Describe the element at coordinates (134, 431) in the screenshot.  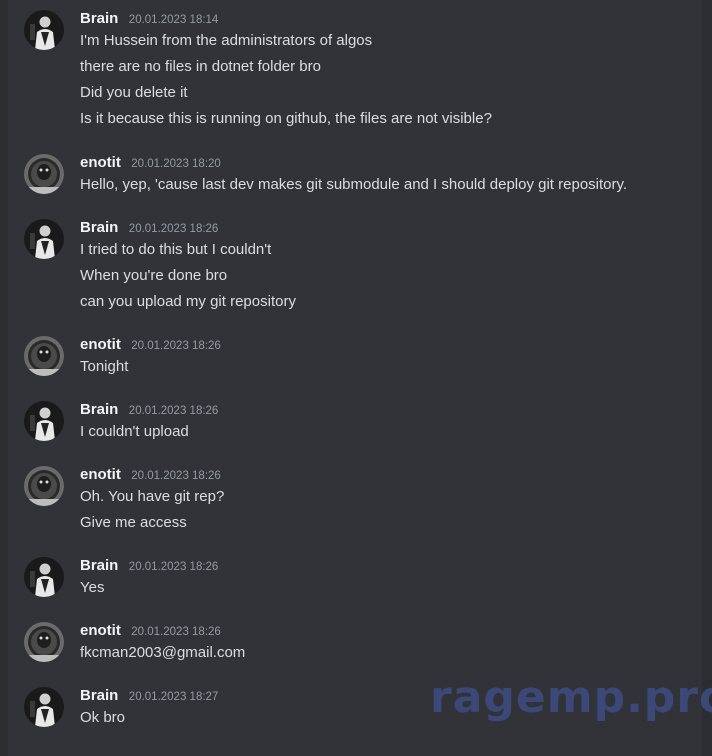
I see `message-text: I couldn't upload` at that location.